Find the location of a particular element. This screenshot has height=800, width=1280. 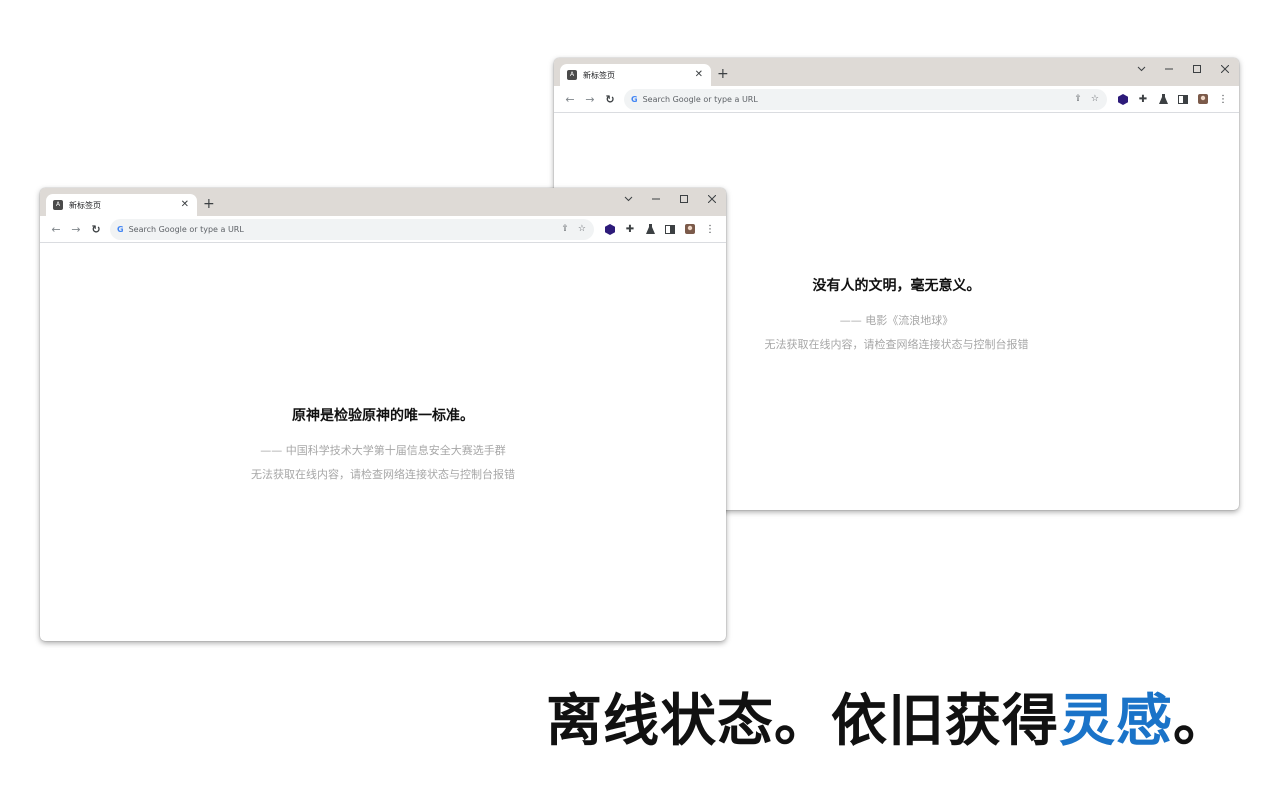

tagline-main: 离线状态。依旧获得 is located at coordinates (802, 721).